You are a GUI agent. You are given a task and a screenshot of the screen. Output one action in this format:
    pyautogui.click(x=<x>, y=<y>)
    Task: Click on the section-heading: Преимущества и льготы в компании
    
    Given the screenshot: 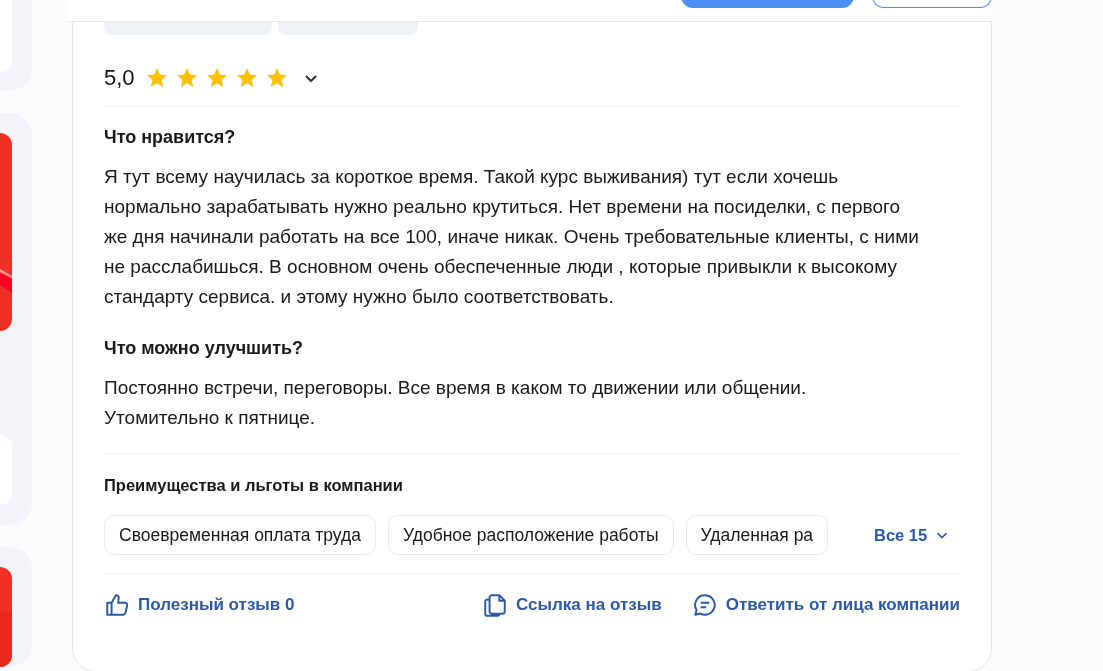 What is the action you would take?
    pyautogui.click(x=254, y=485)
    